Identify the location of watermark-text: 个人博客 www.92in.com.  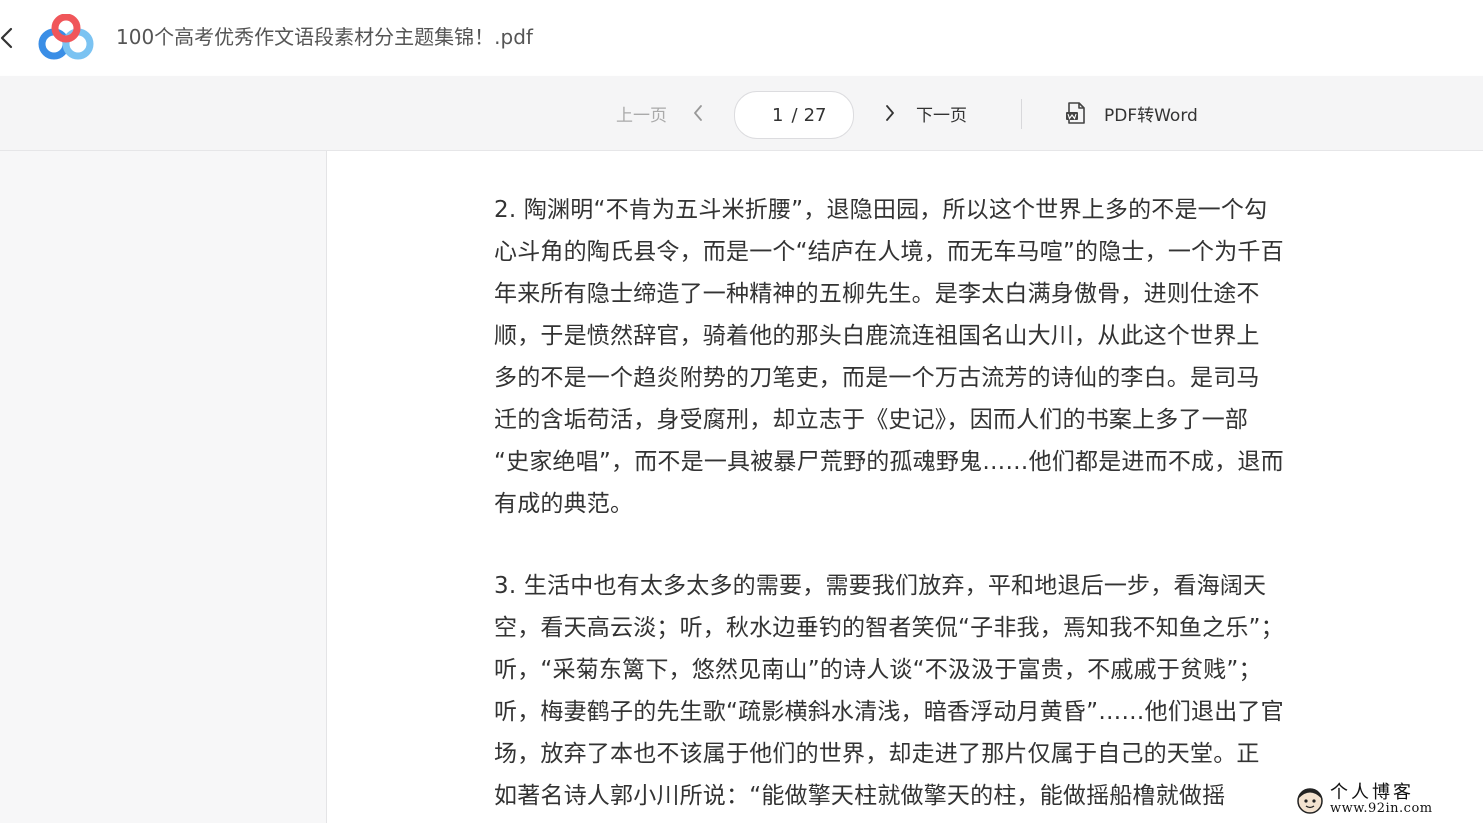
(1381, 799).